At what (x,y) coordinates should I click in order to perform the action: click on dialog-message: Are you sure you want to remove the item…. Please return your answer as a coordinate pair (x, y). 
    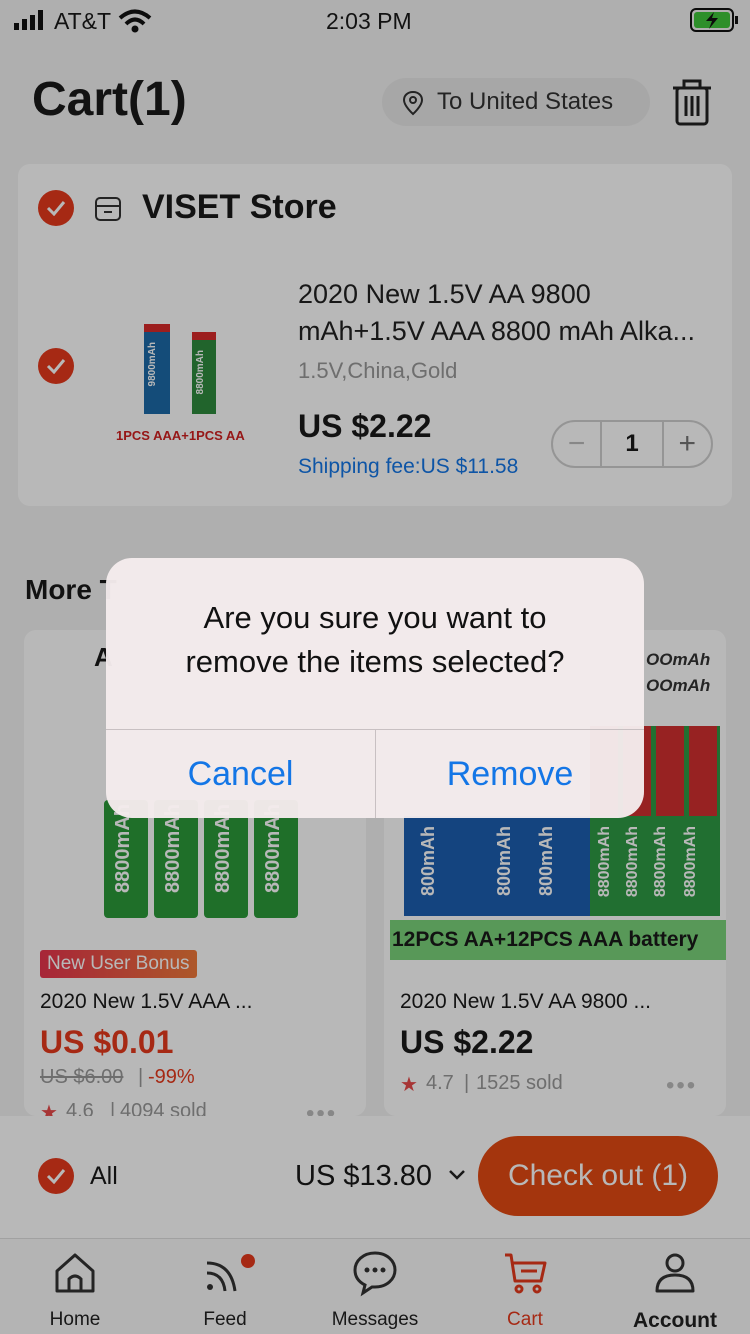
    Looking at the image, I should click on (375, 639).